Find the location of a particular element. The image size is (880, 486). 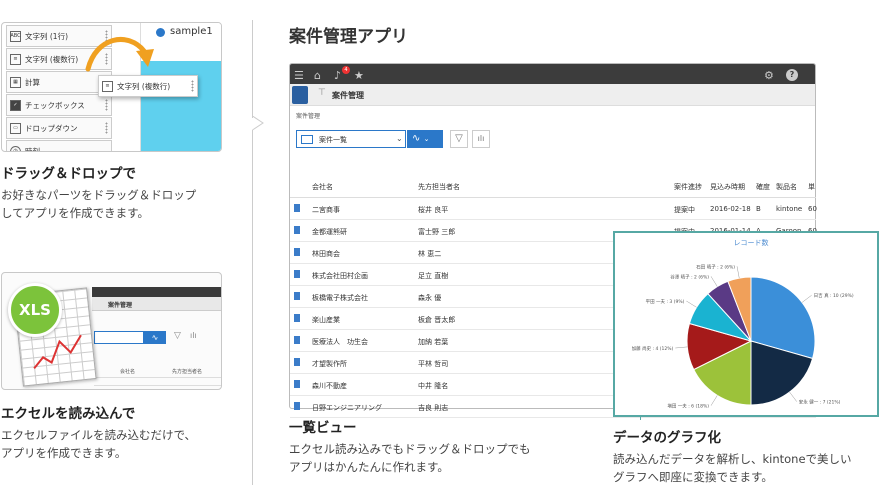

table-cell: 桜井 良平 is located at coordinates (433, 210).